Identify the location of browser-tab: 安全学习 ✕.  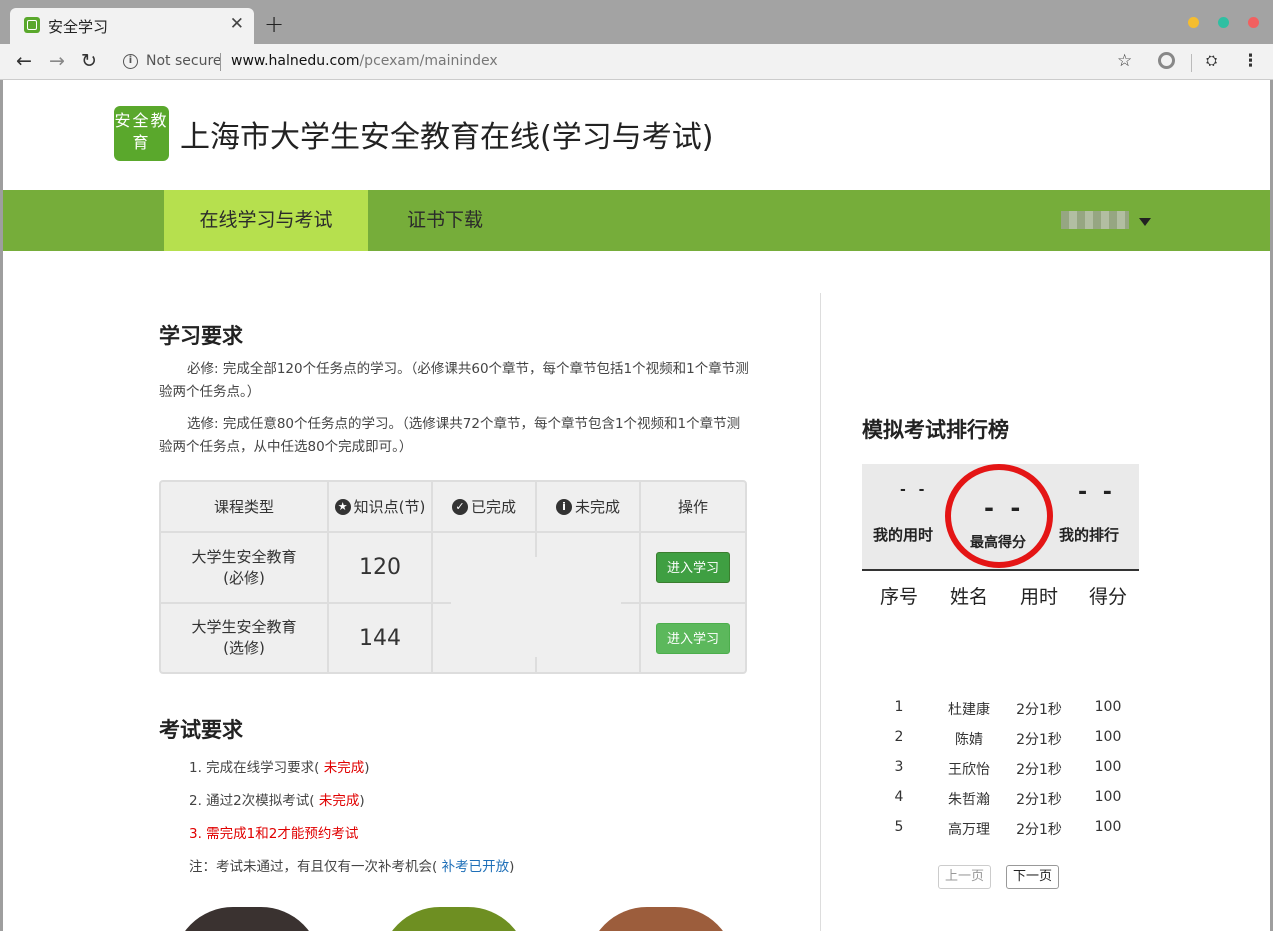
(132, 26).